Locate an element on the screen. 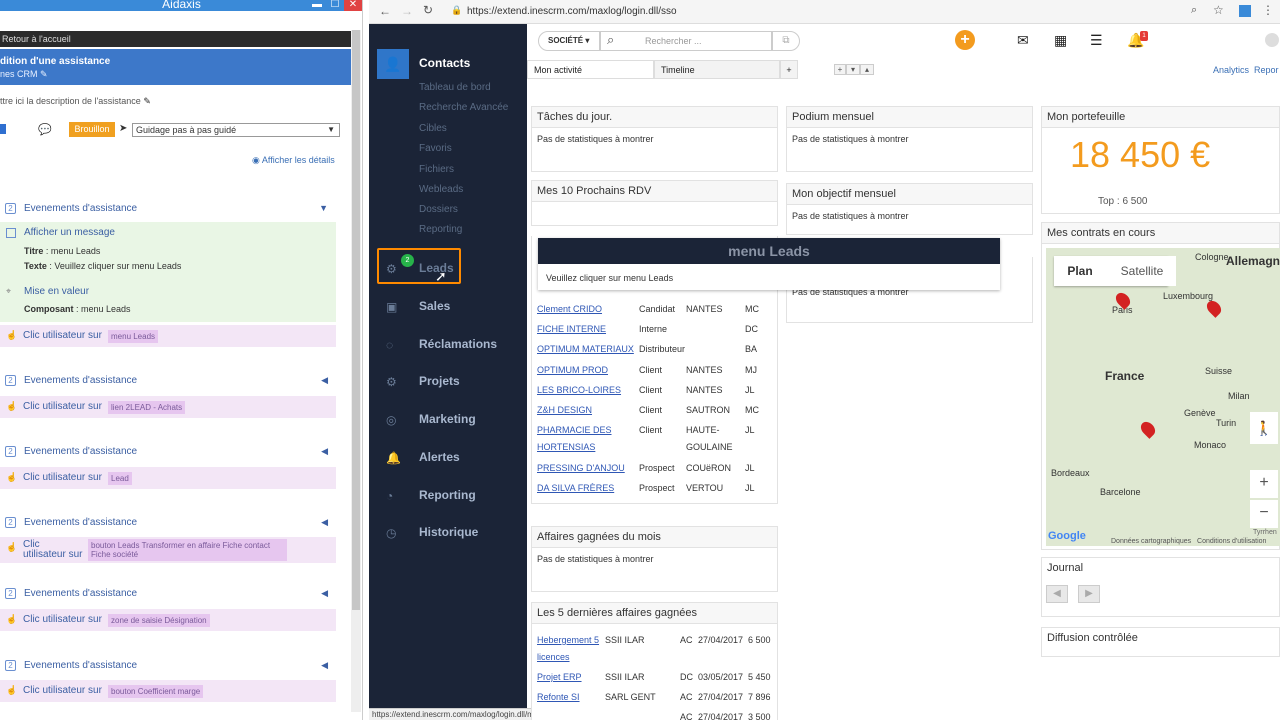  nav-item-reclamations: ◌ Réclamations is located at coordinates (448, 346).